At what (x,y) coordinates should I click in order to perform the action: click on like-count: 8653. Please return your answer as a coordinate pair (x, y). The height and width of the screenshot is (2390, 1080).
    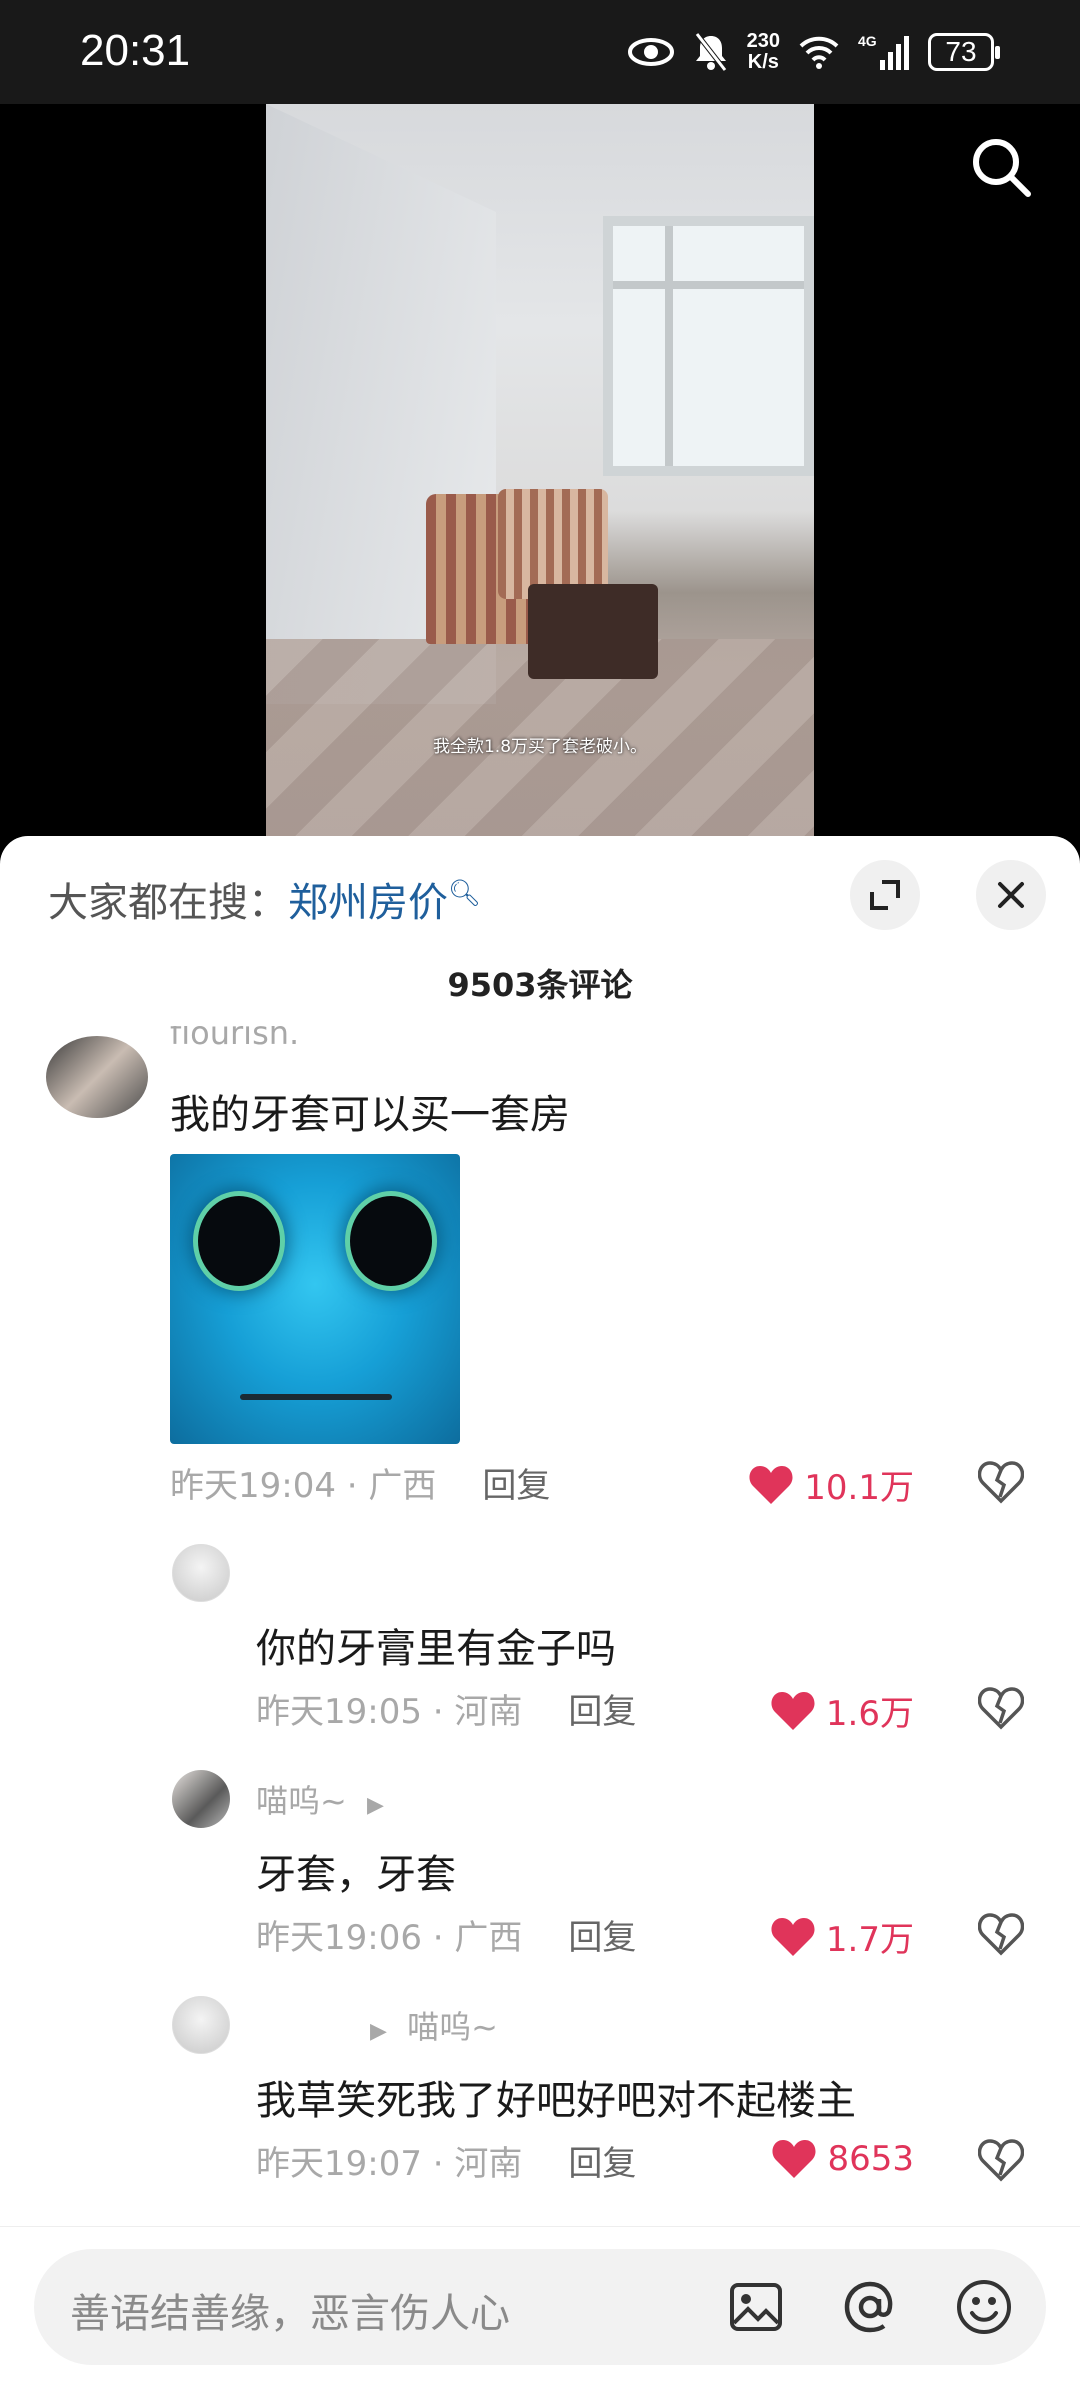
    Looking at the image, I should click on (870, 2159).